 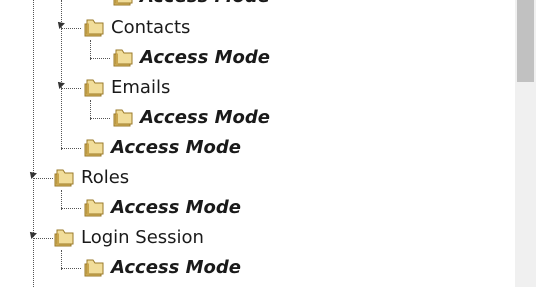 I want to click on node-label: Roles, so click(x=105, y=177).